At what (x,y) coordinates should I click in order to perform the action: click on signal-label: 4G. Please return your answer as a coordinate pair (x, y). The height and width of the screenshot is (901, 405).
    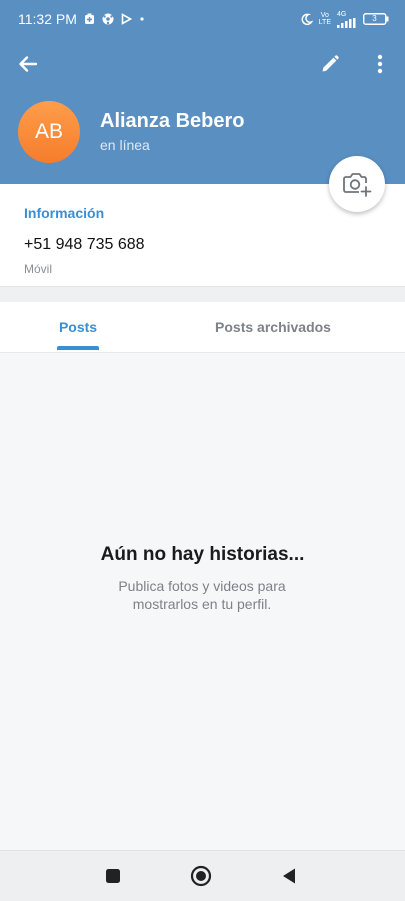
    Looking at the image, I should click on (342, 14).